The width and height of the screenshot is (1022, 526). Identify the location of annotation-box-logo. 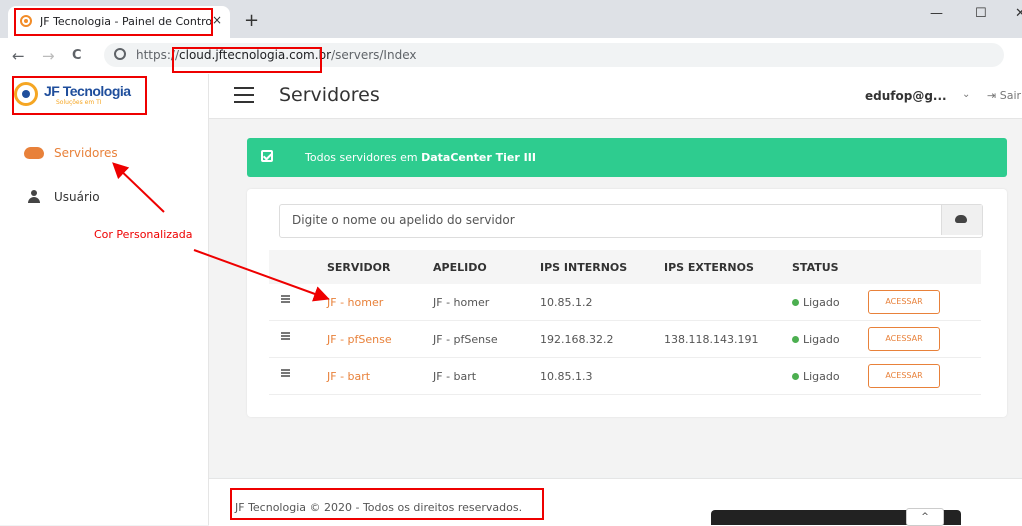
(79, 95).